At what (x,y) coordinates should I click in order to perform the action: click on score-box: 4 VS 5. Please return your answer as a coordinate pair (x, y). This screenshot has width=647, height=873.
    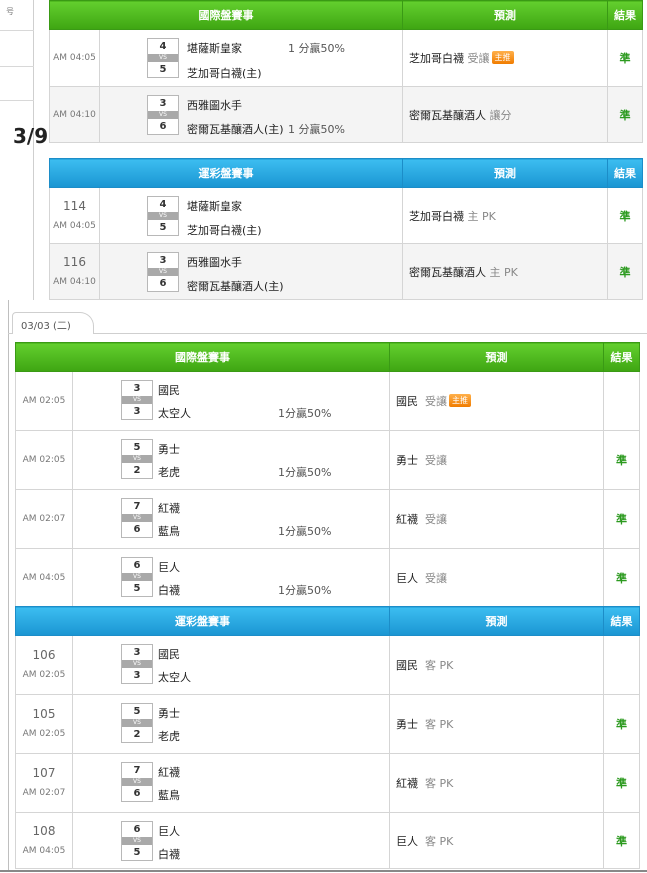
    Looking at the image, I should click on (163, 216).